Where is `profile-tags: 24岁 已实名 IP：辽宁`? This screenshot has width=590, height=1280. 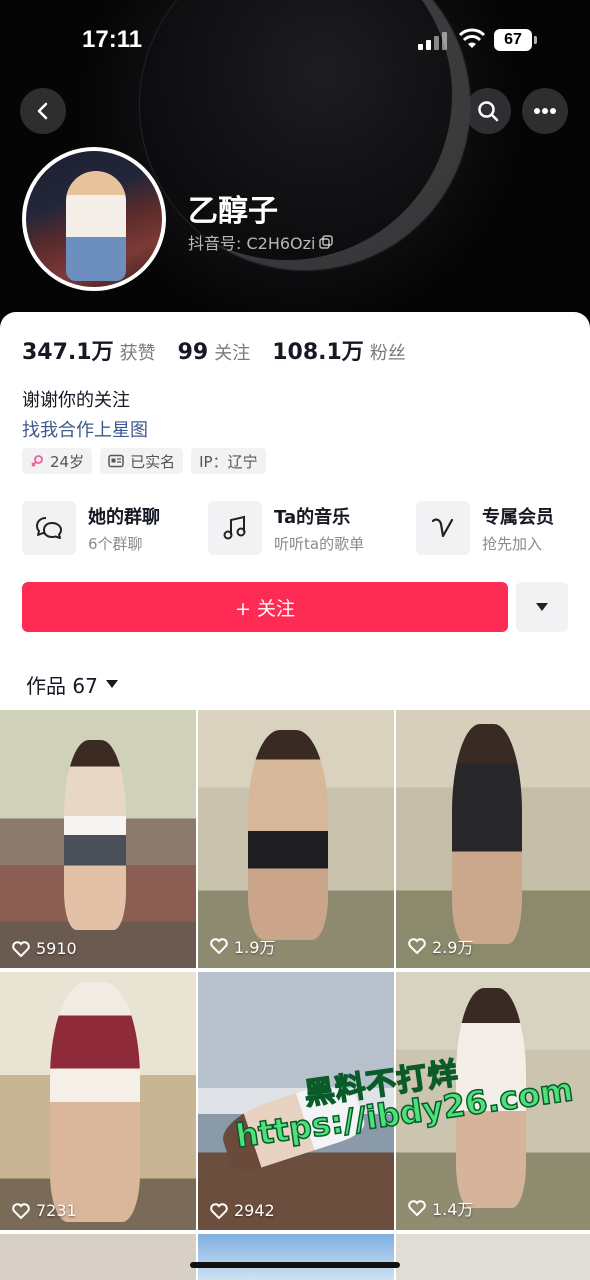 profile-tags: 24岁 已实名 IP：辽宁 is located at coordinates (144, 461).